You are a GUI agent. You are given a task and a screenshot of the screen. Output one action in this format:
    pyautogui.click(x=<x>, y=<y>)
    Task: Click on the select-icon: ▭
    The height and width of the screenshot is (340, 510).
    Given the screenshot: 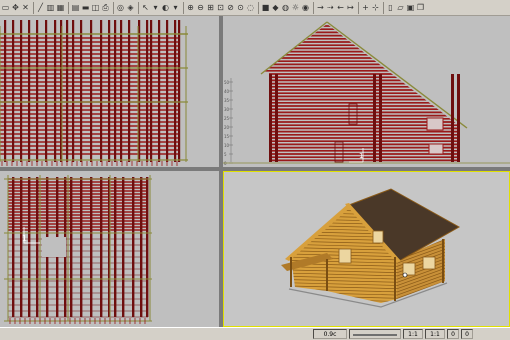 What is the action you would take?
    pyautogui.click(x=5, y=8)
    